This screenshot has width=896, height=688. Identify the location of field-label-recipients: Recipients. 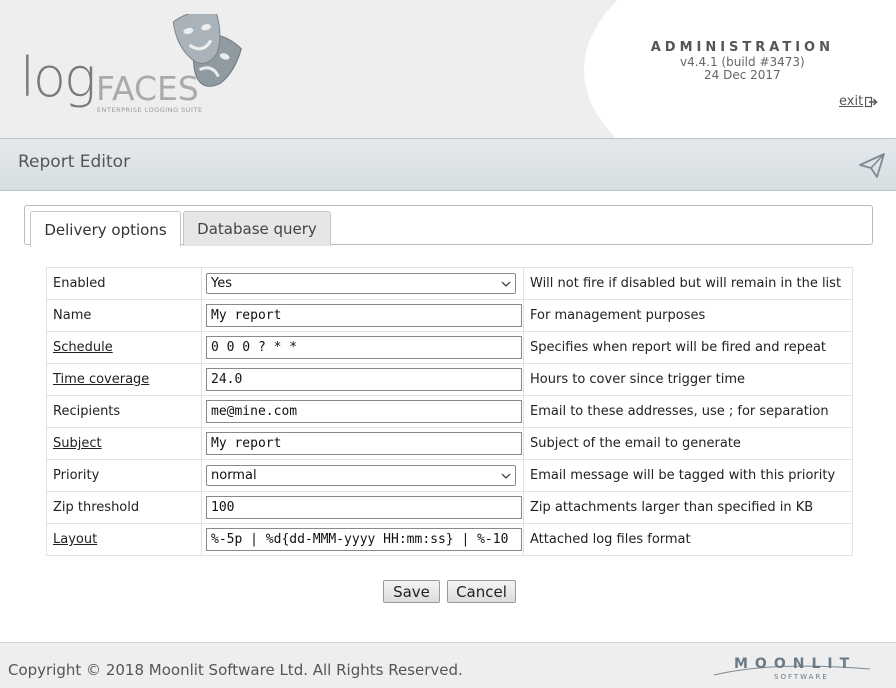
(124, 411).